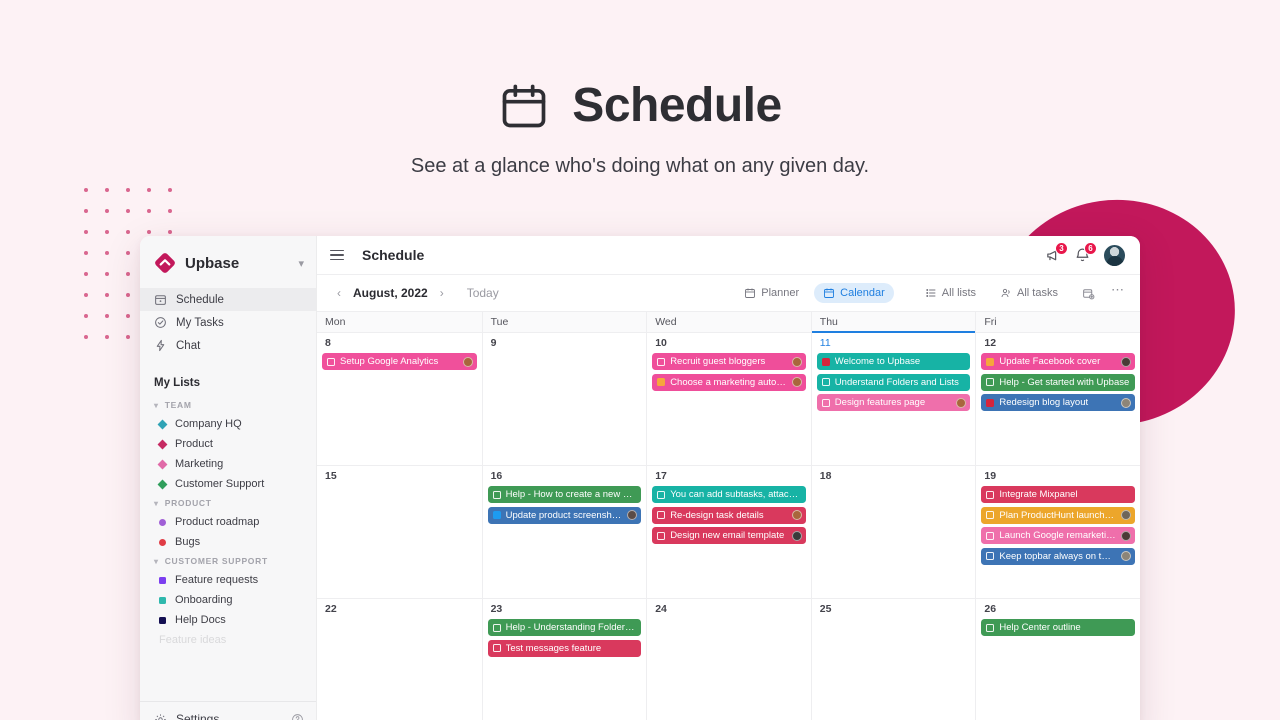 This screenshot has height=720, width=1280. I want to click on next-month-button: ›, so click(442, 293).